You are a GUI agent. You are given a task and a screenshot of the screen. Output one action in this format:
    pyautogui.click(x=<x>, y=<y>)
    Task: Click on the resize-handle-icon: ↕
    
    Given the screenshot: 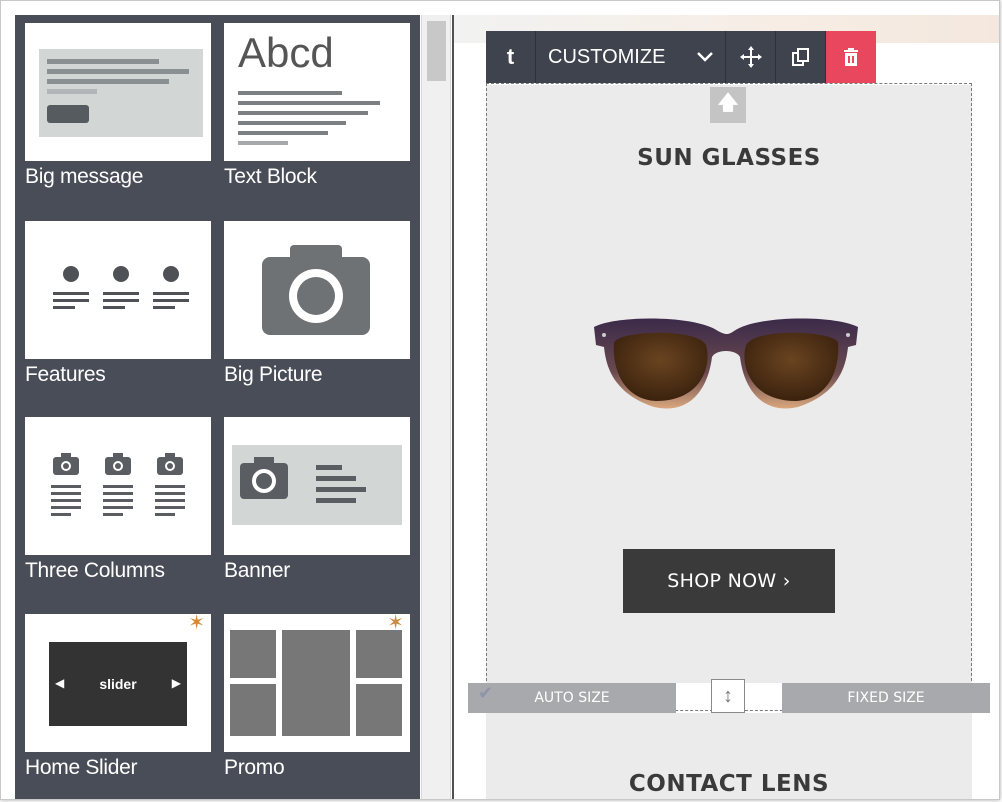 What is the action you would take?
    pyautogui.click(x=728, y=696)
    